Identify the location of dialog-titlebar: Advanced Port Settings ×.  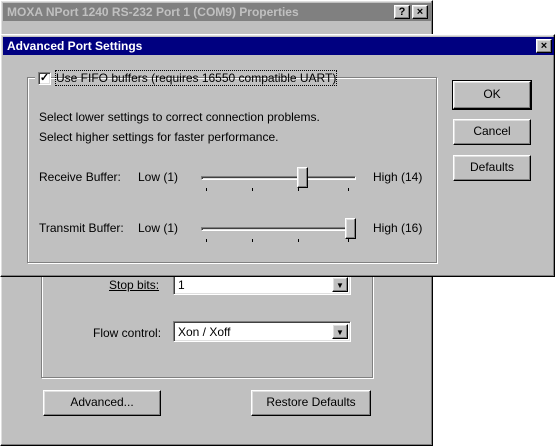
(278, 46).